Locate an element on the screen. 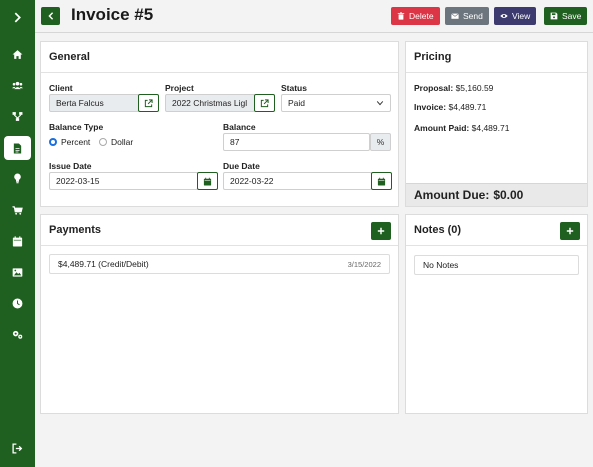 Image resolution: width=593 pixels, height=467 pixels. view-button-label: View is located at coordinates (521, 16).